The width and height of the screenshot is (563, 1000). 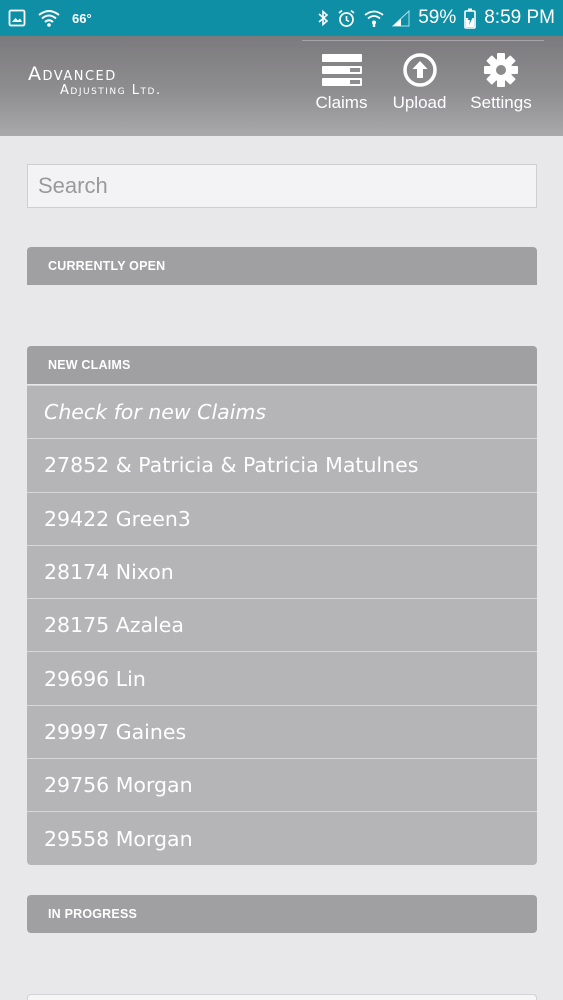 I want to click on claim-list-item: 28175 Azalea, so click(x=282, y=625).